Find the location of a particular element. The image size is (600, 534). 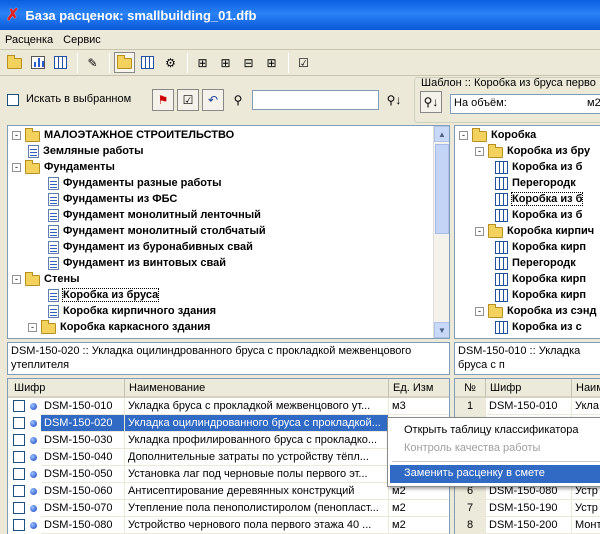

tree-item: - Стены is located at coordinates (46, 279).